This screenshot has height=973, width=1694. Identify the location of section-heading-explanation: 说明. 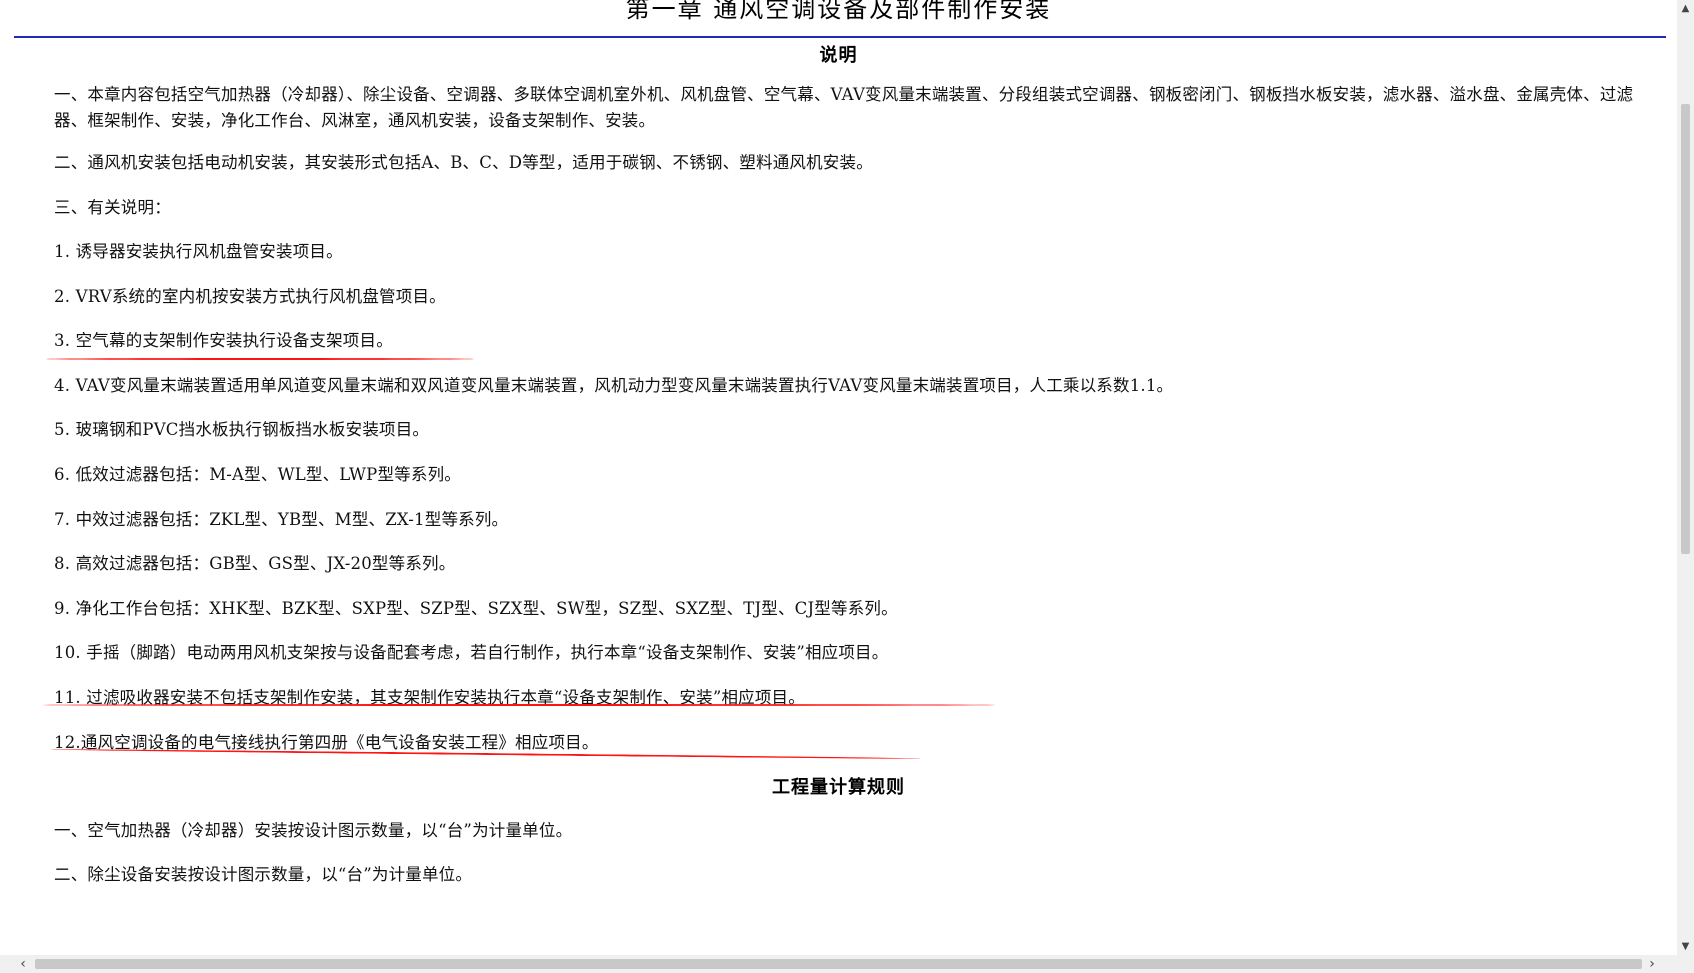
(838, 55).